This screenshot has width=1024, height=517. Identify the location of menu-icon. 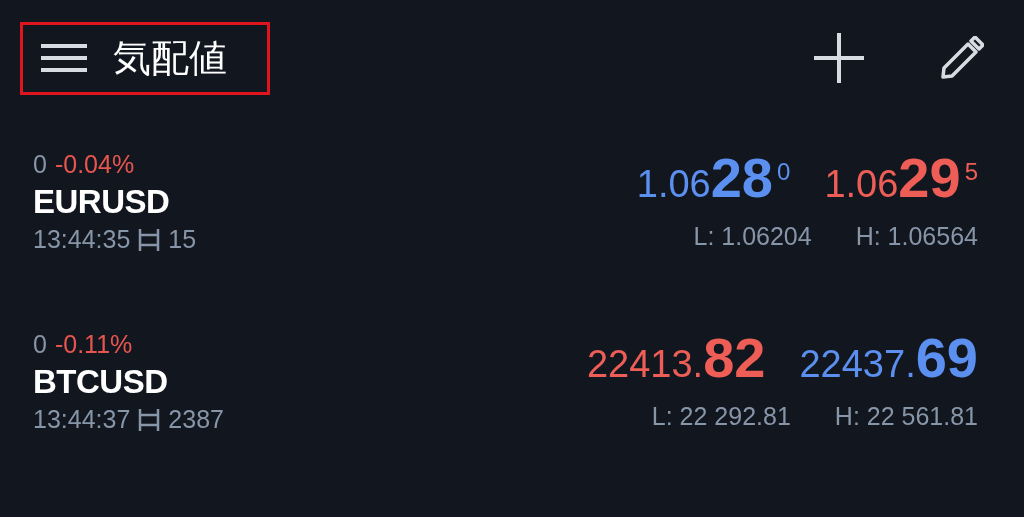
(64, 58).